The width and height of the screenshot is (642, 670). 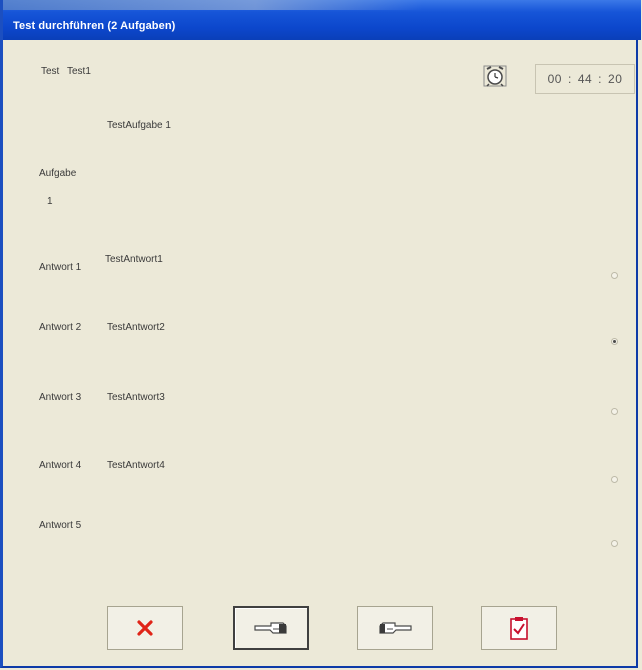 I want to click on answer-4-label: Antwort 4, so click(x=60, y=465).